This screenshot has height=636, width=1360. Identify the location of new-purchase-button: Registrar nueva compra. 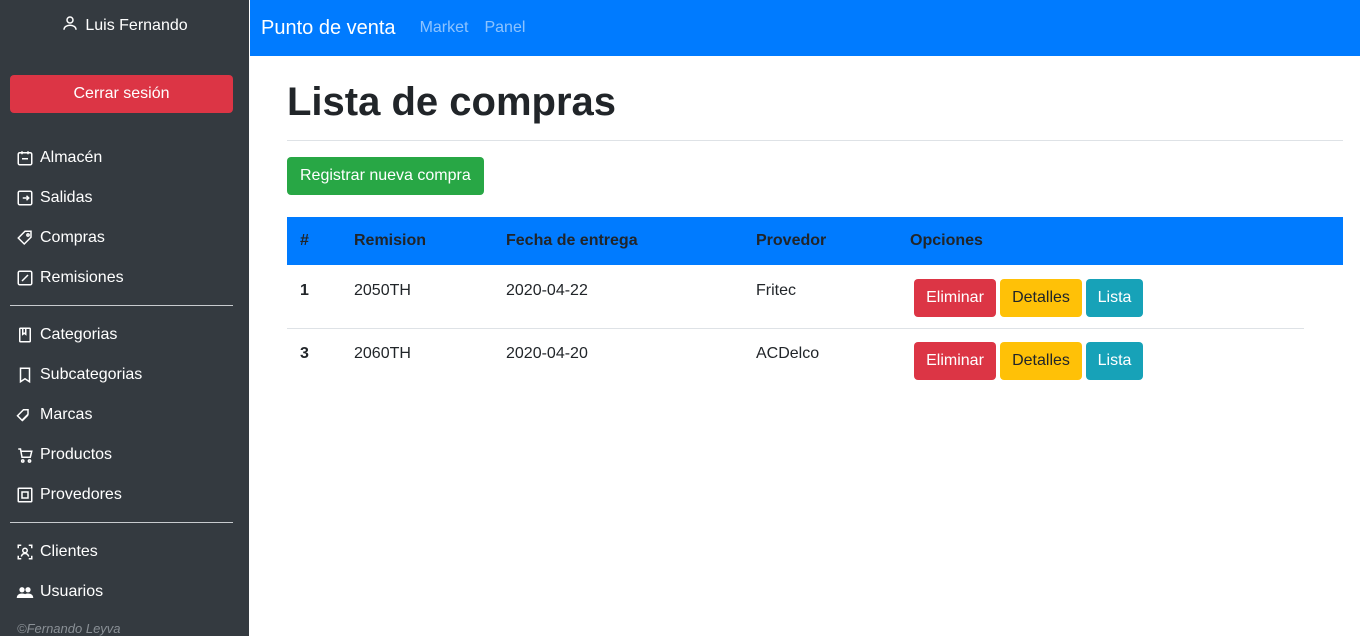
(385, 176).